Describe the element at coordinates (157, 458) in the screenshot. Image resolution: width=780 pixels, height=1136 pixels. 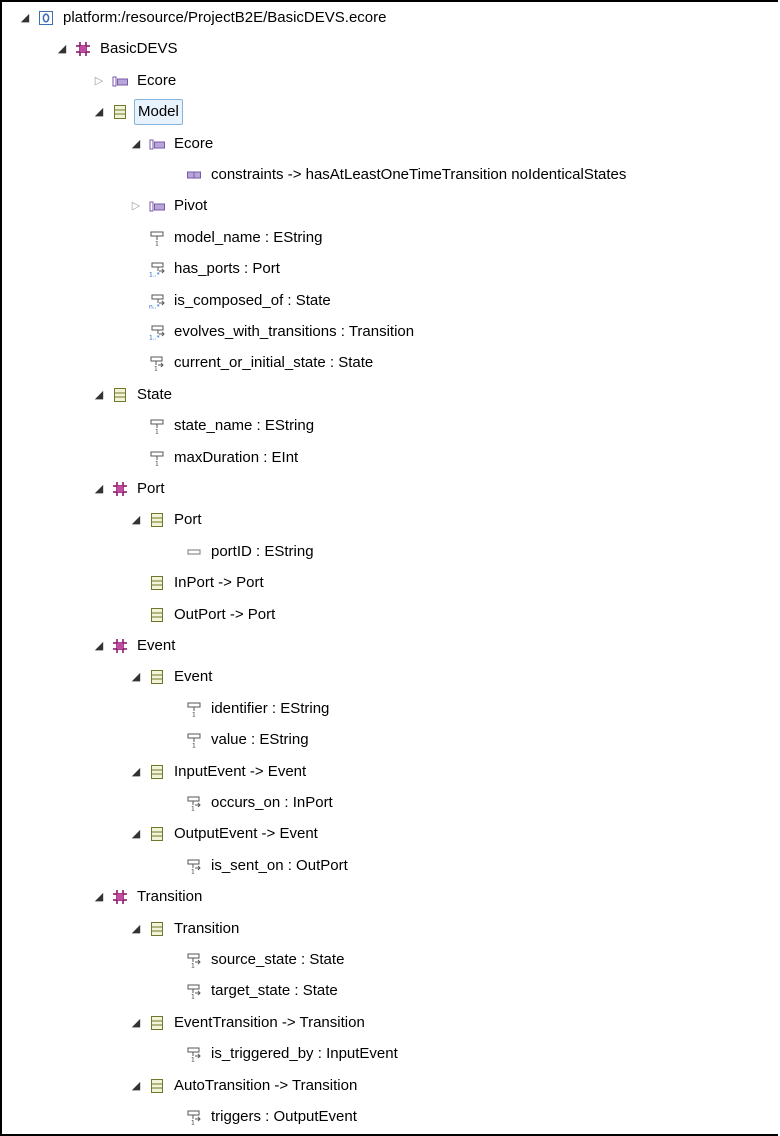
I see `attribute-icon: 1` at that location.